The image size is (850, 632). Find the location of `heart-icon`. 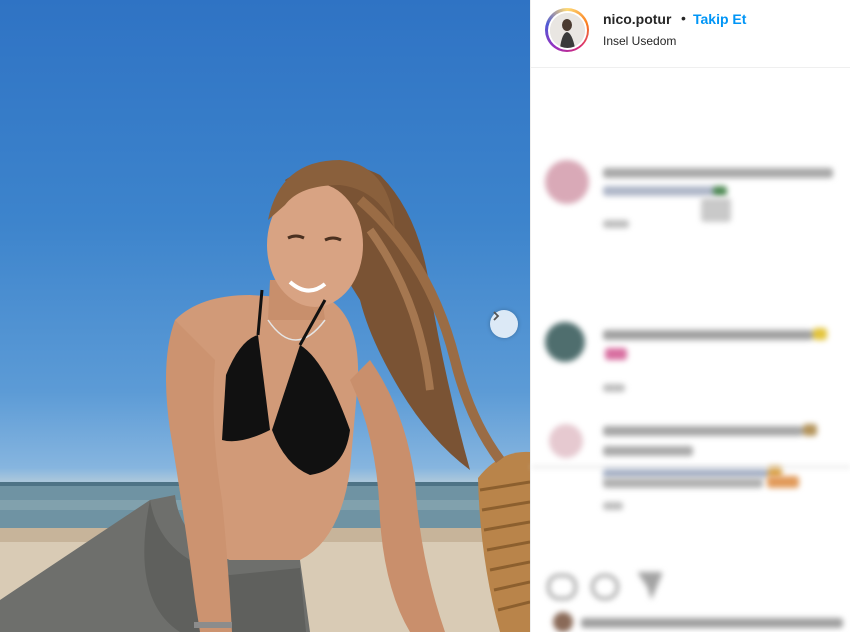

heart-icon is located at coordinates (562, 587).